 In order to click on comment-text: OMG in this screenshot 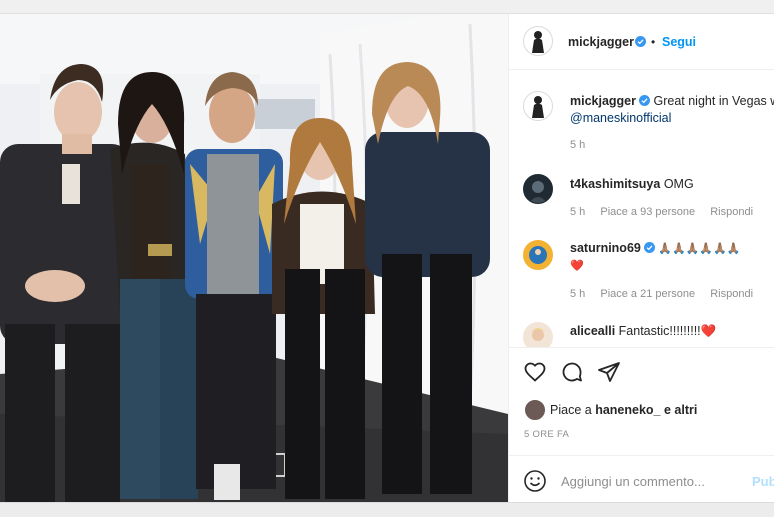, I will do `click(679, 184)`.